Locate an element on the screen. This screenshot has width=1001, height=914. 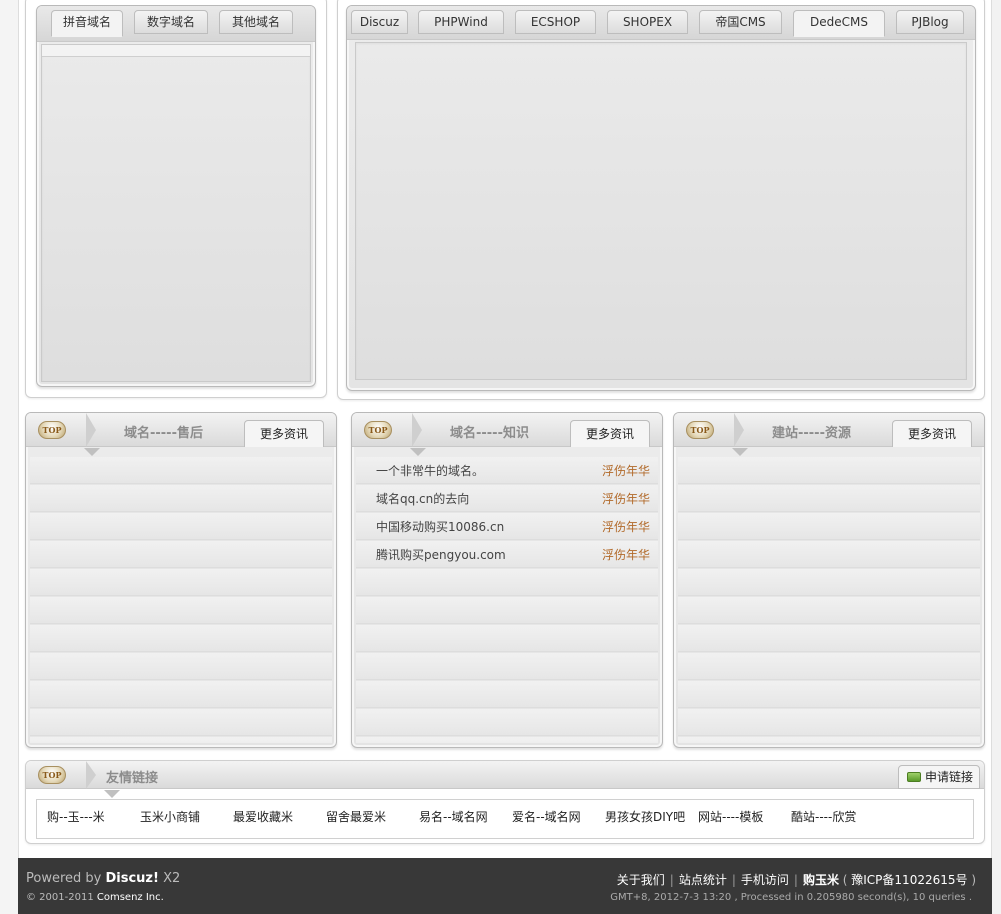
news-item-title: 一个非常牛的域名。 is located at coordinates (430, 471).